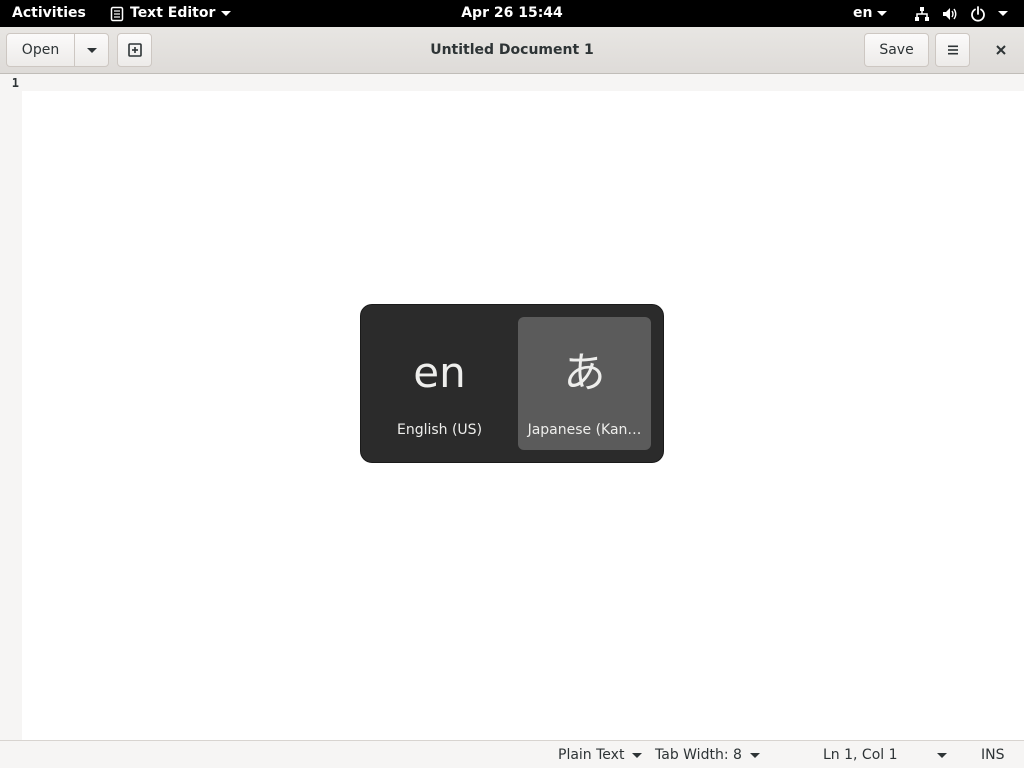  I want to click on hamburger-menu-icon, so click(952, 50).